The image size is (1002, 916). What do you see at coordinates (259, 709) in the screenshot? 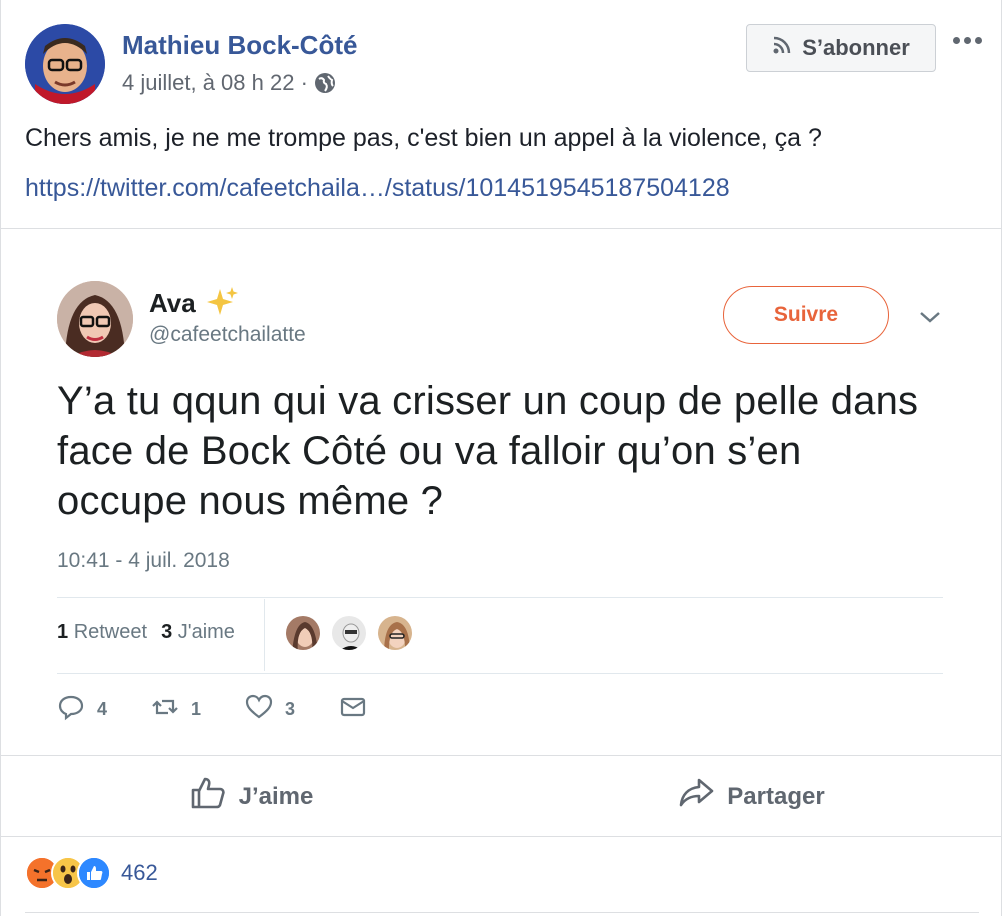
I see `heart-icon` at bounding box center [259, 709].